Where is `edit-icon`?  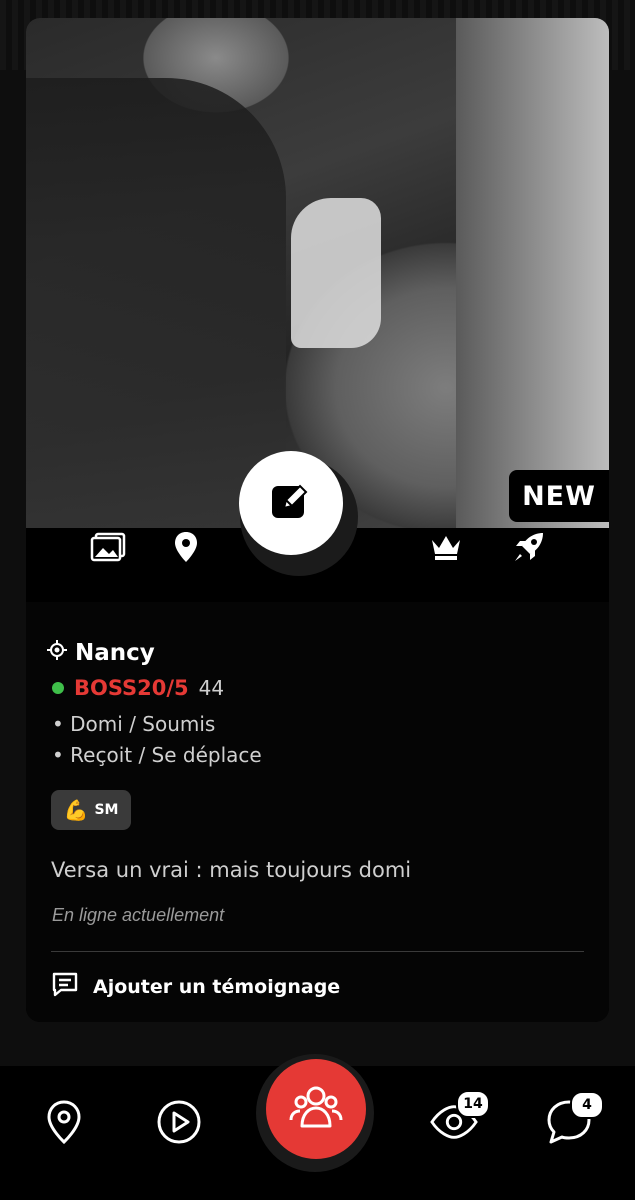 edit-icon is located at coordinates (291, 503).